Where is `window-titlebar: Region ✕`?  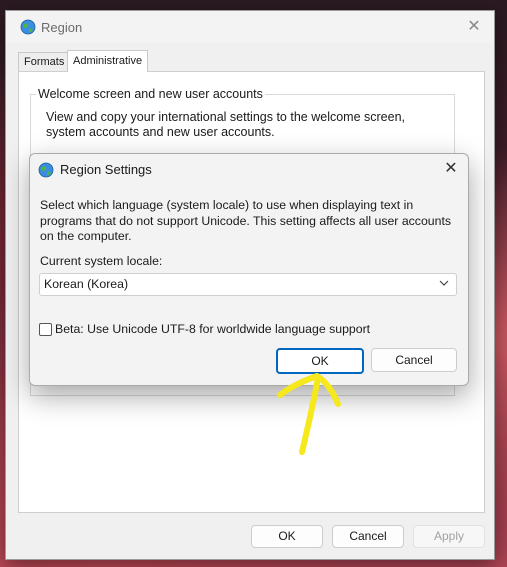 window-titlebar: Region ✕ is located at coordinates (250, 27).